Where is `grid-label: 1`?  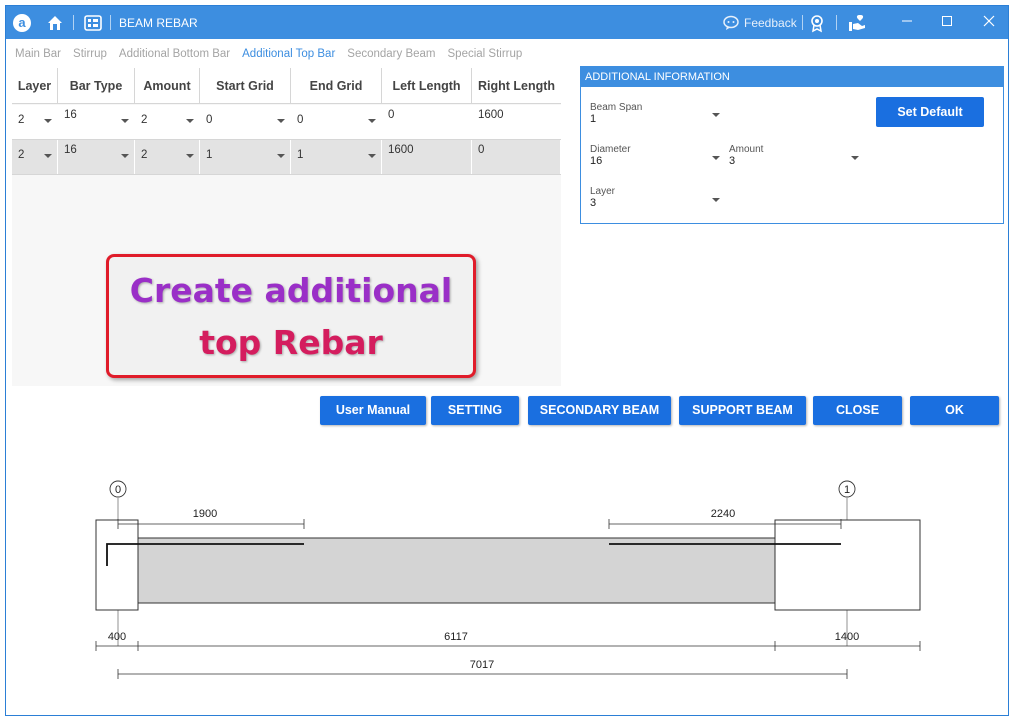 grid-label: 1 is located at coordinates (847, 490).